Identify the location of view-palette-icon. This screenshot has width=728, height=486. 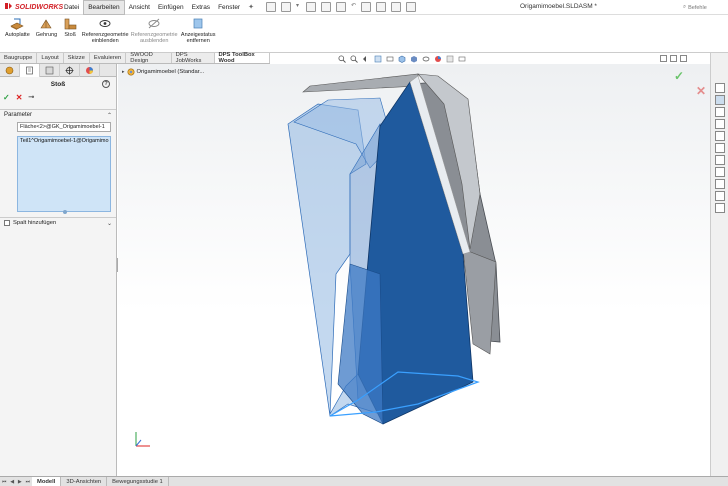
(719, 124).